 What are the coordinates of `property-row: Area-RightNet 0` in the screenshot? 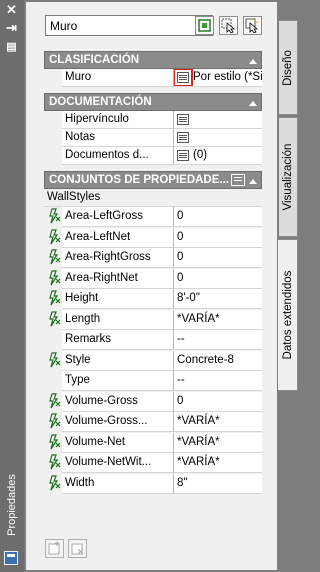 It's located at (153, 278).